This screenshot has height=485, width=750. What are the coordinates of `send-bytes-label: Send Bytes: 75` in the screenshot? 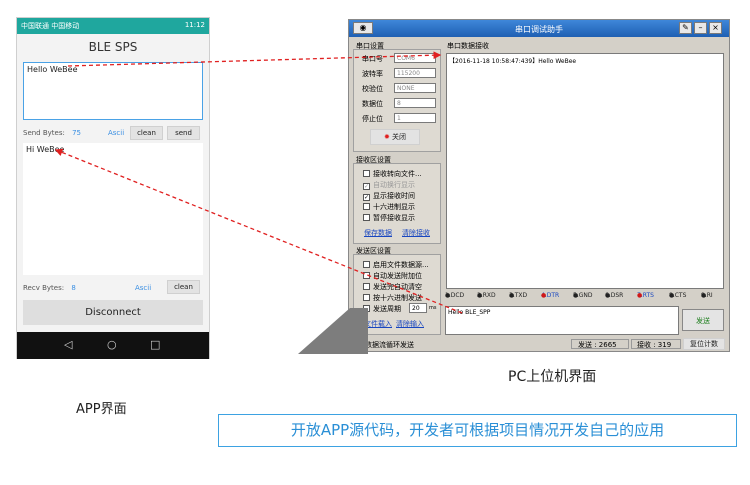 It's located at (52, 133).